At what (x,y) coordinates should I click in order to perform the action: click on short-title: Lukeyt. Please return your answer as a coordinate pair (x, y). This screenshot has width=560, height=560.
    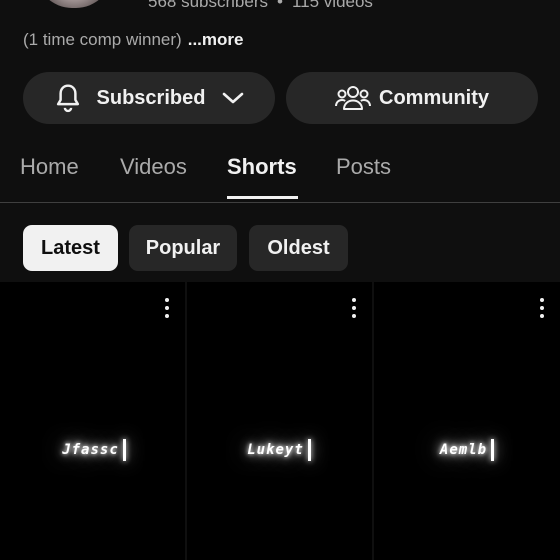
    Looking at the image, I should click on (275, 450).